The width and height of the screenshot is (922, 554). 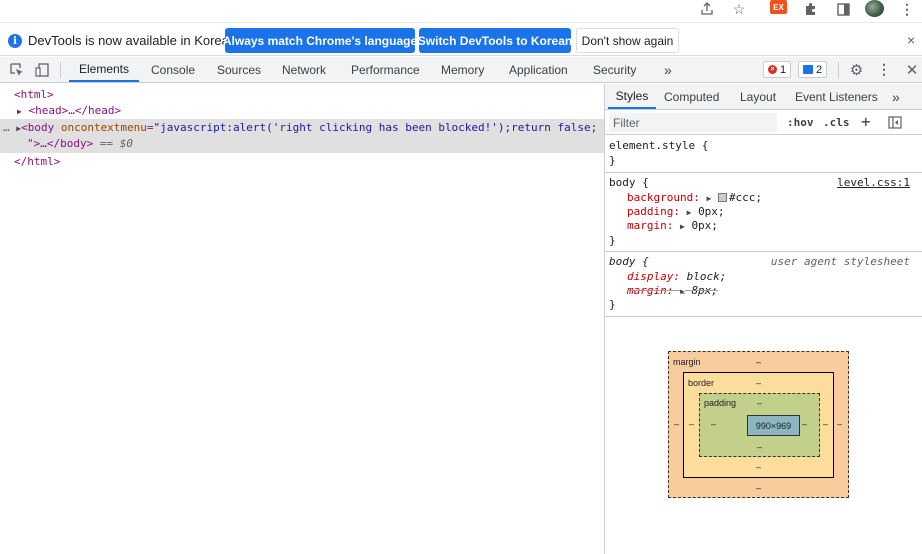 What do you see at coordinates (676, 424) in the screenshot?
I see `margin-left-value: –` at bounding box center [676, 424].